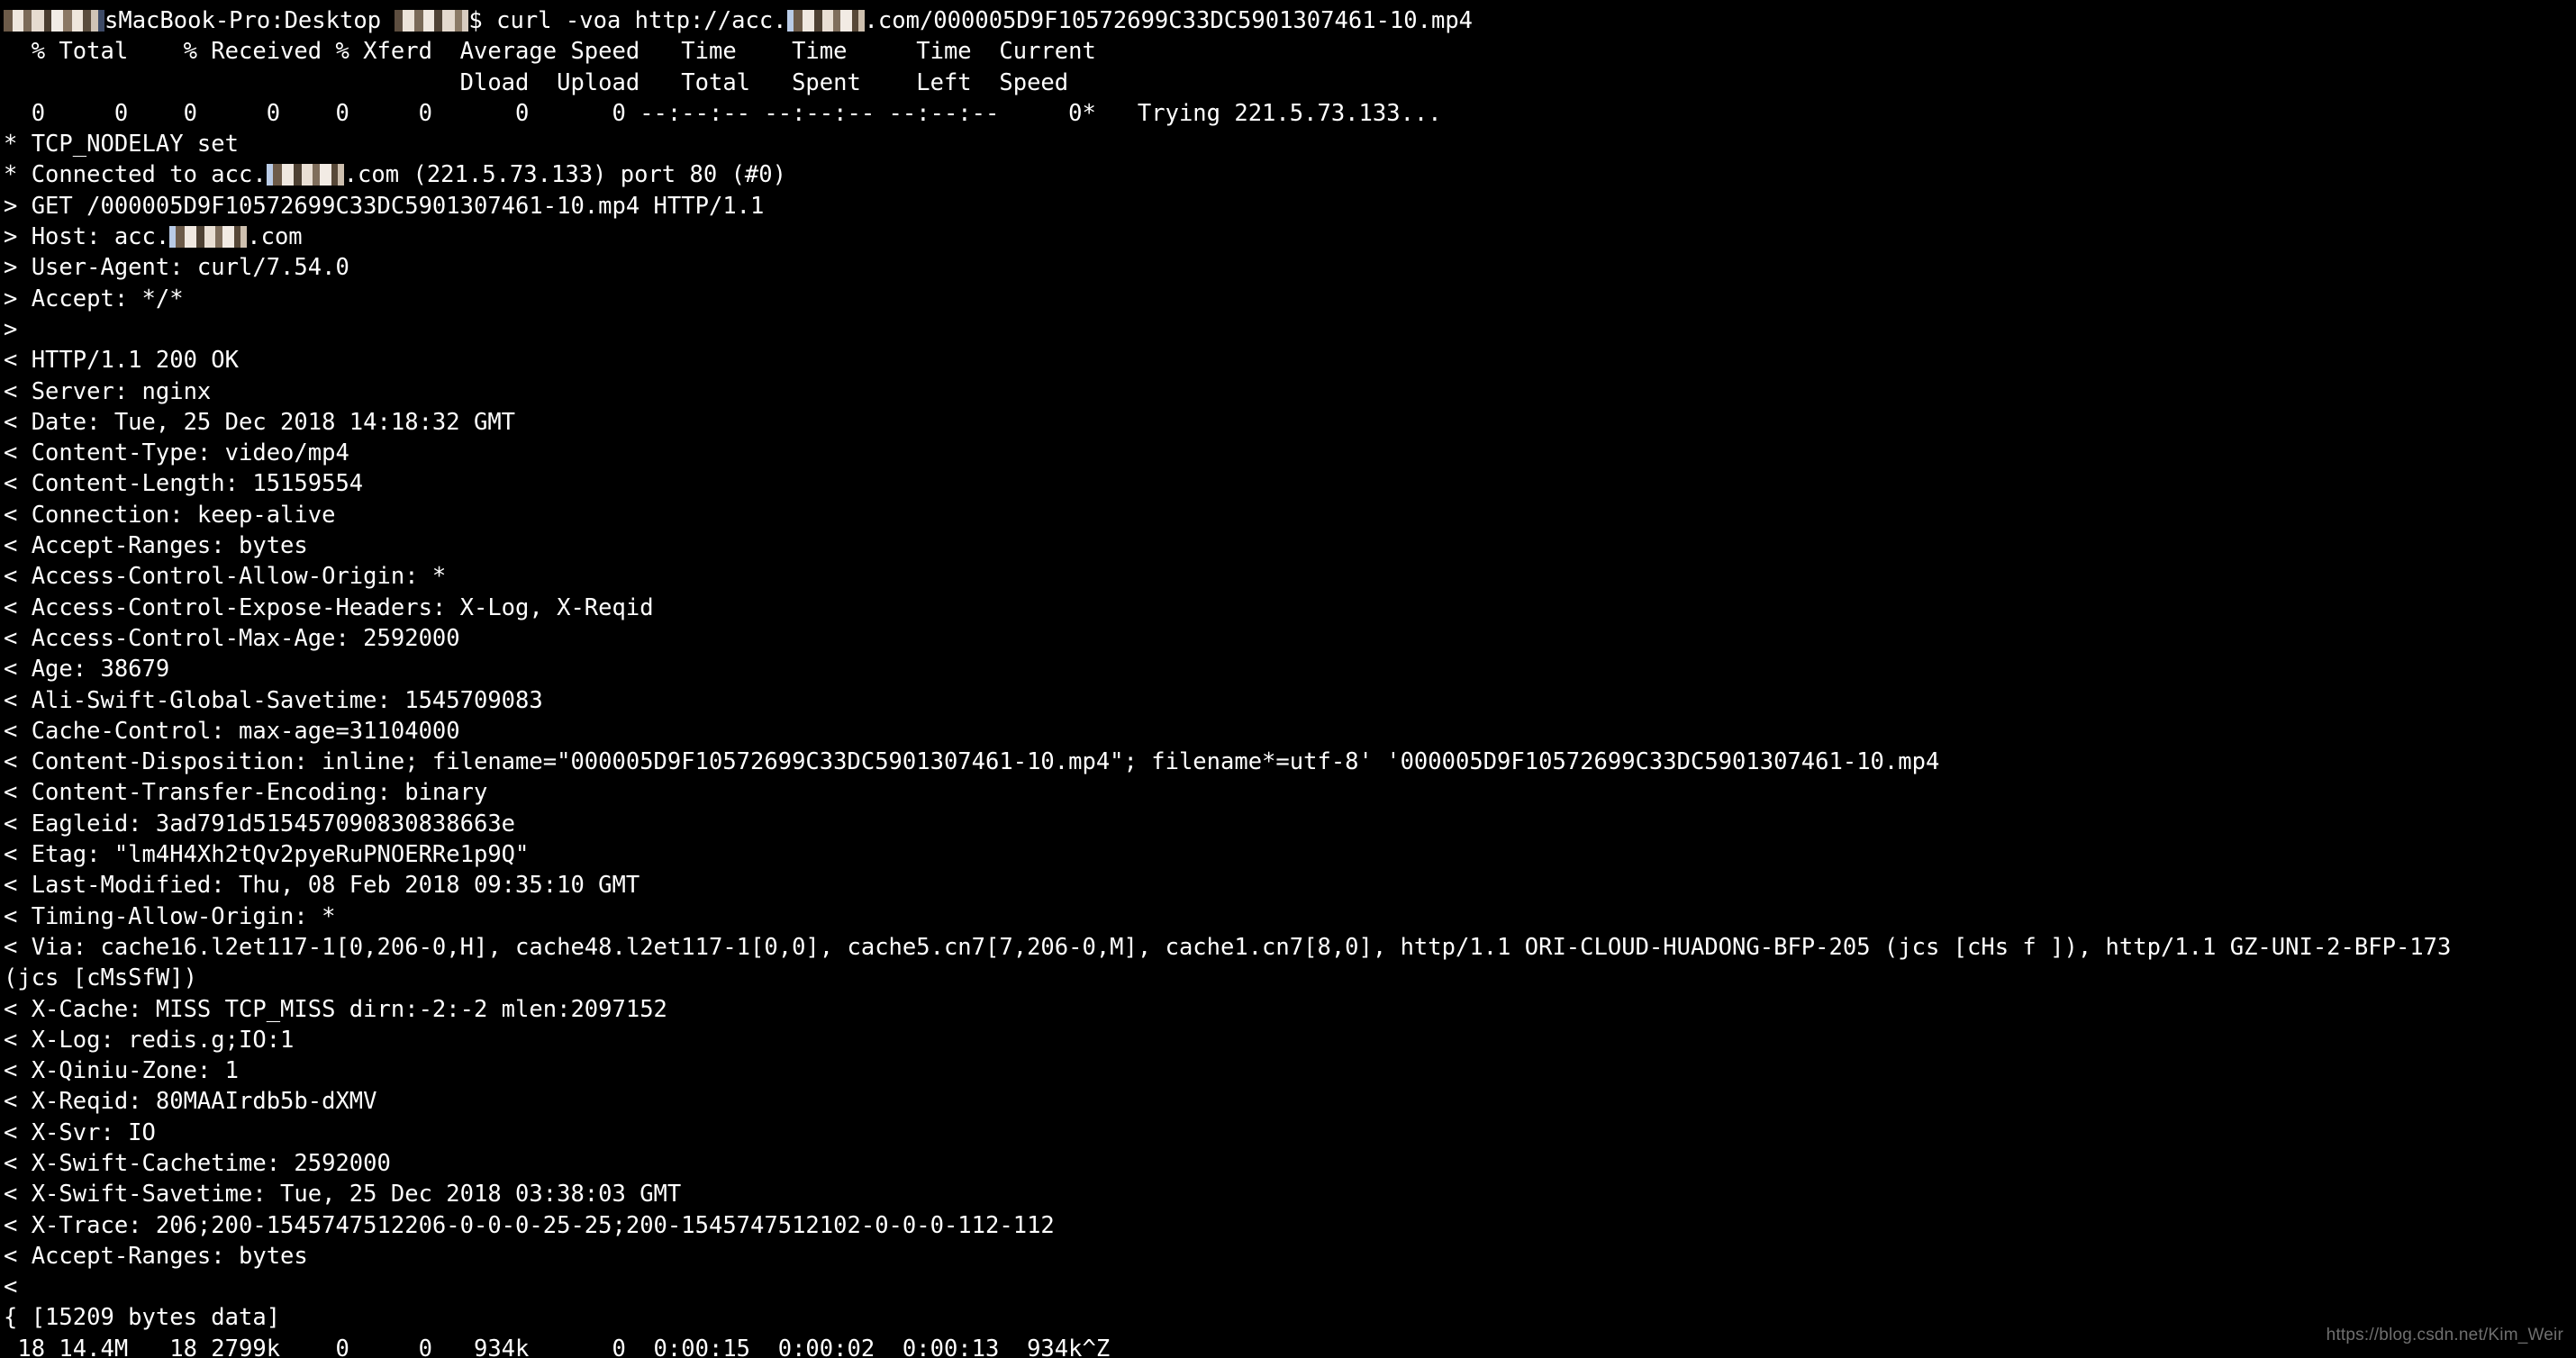 Image resolution: width=2576 pixels, height=1358 pixels. I want to click on terminal-line-segment: .com (221.5.73.133) port 80 (#0), so click(564, 175).